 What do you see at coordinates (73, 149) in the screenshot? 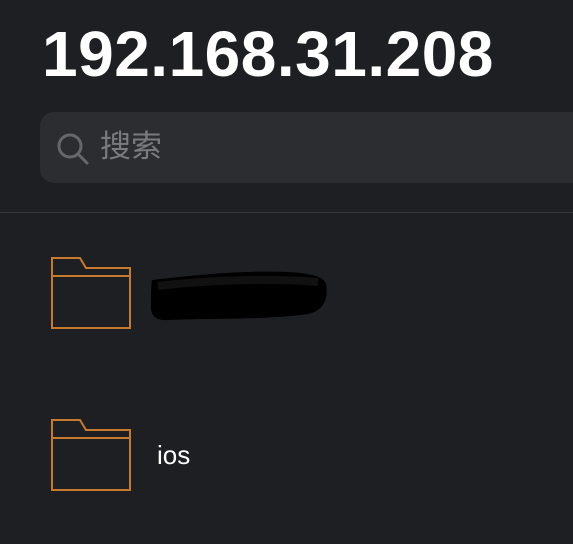
I see `search-icon` at bounding box center [73, 149].